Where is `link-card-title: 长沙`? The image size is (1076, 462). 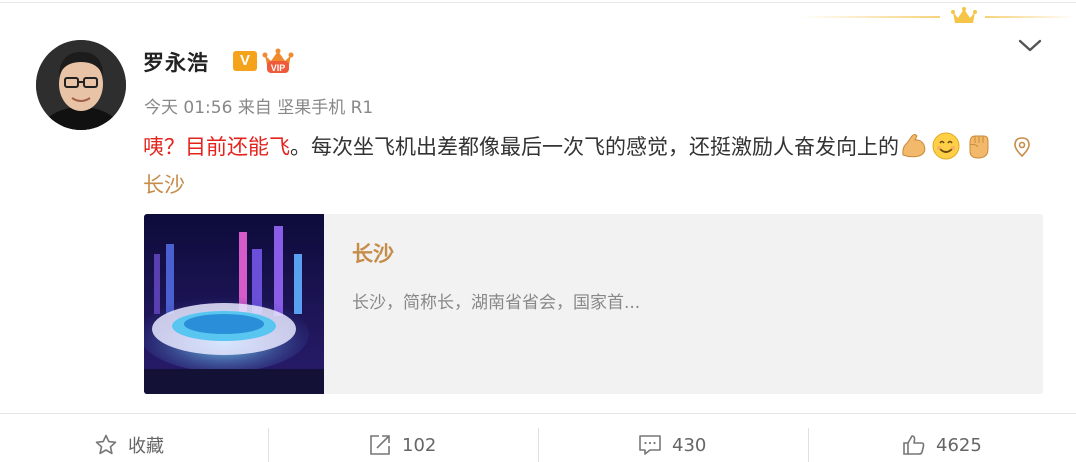 link-card-title: 长沙 is located at coordinates (373, 254).